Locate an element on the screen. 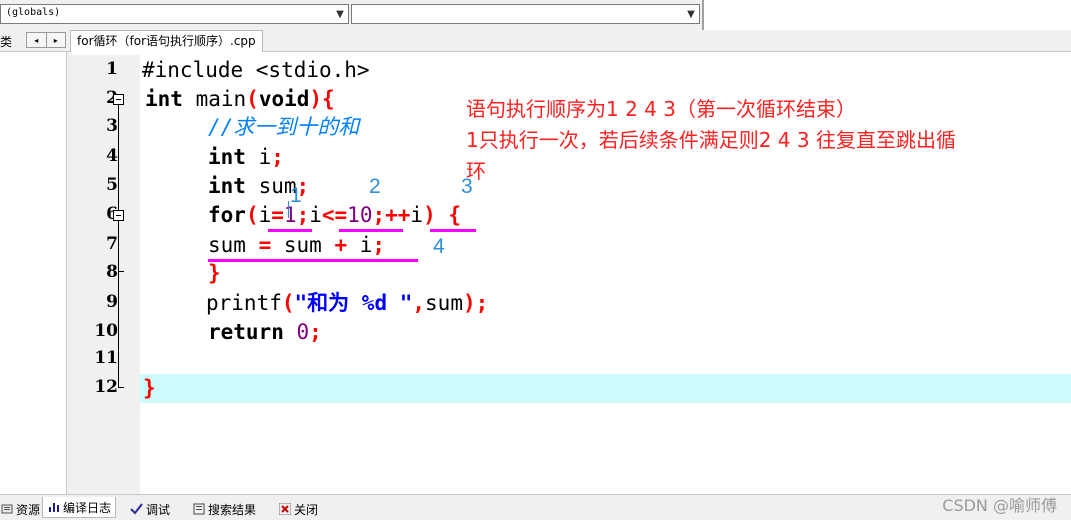  annotation-underline-init is located at coordinates (290, 230).